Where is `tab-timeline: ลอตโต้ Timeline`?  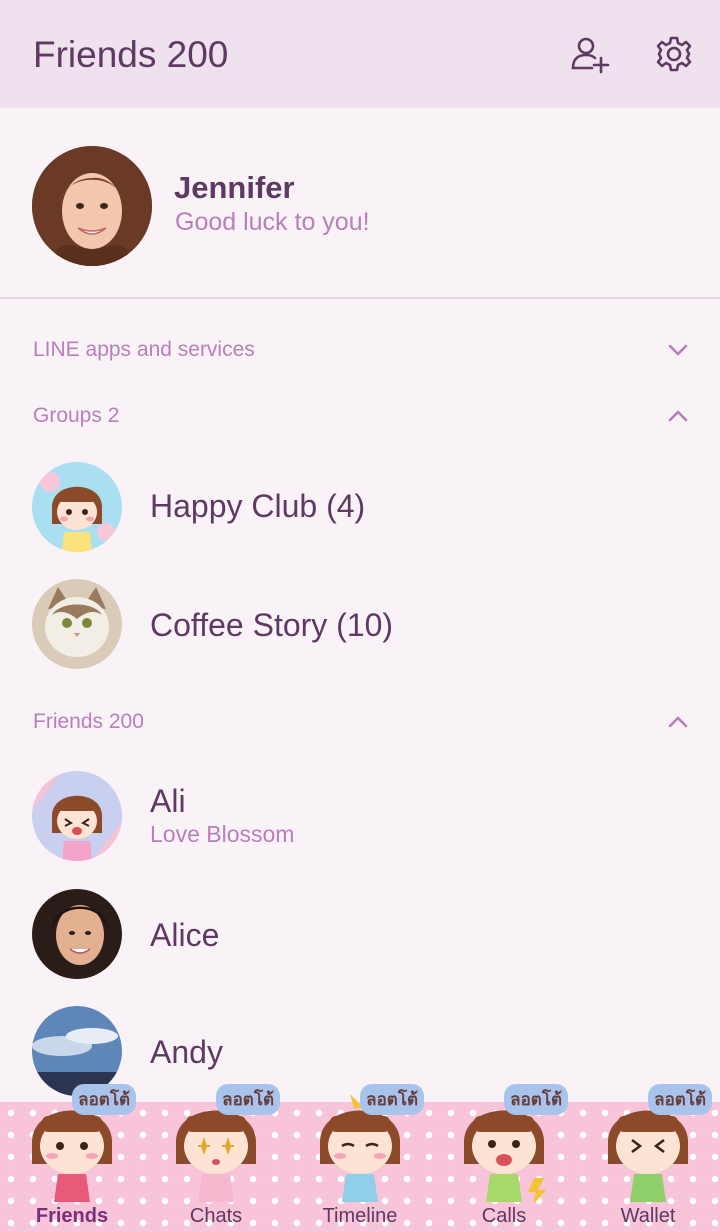 tab-timeline: ลอตโต้ Timeline is located at coordinates (360, 1157).